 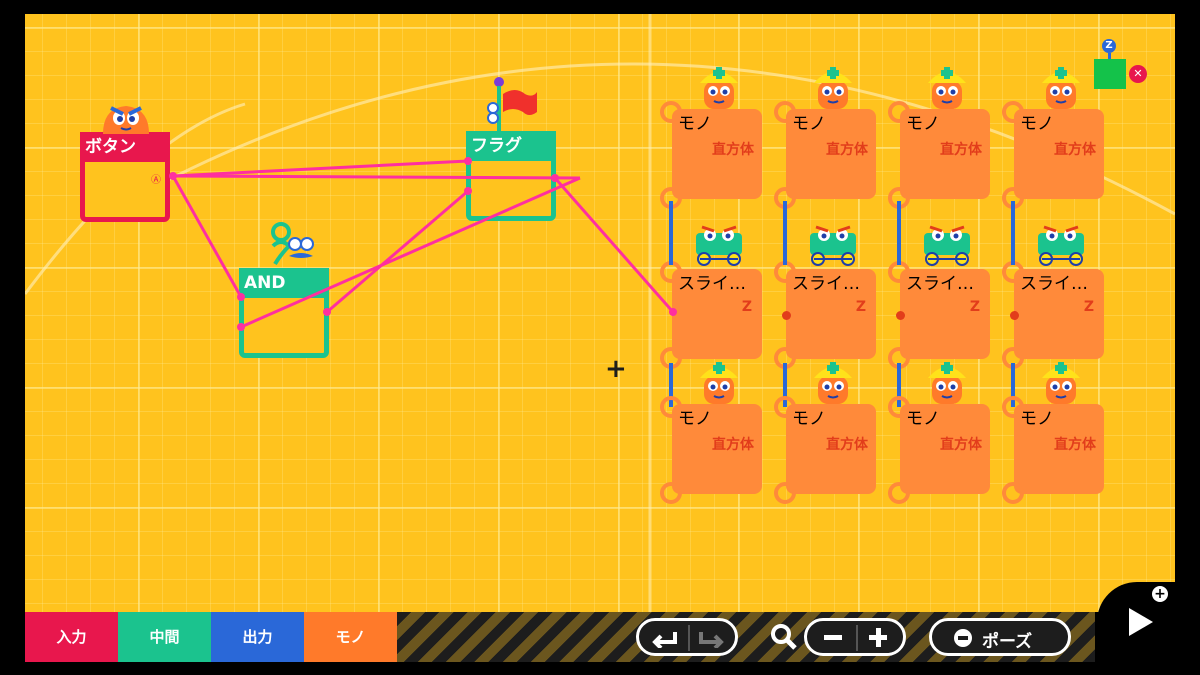 I want to click on green-block-preview, so click(x=1110, y=74).